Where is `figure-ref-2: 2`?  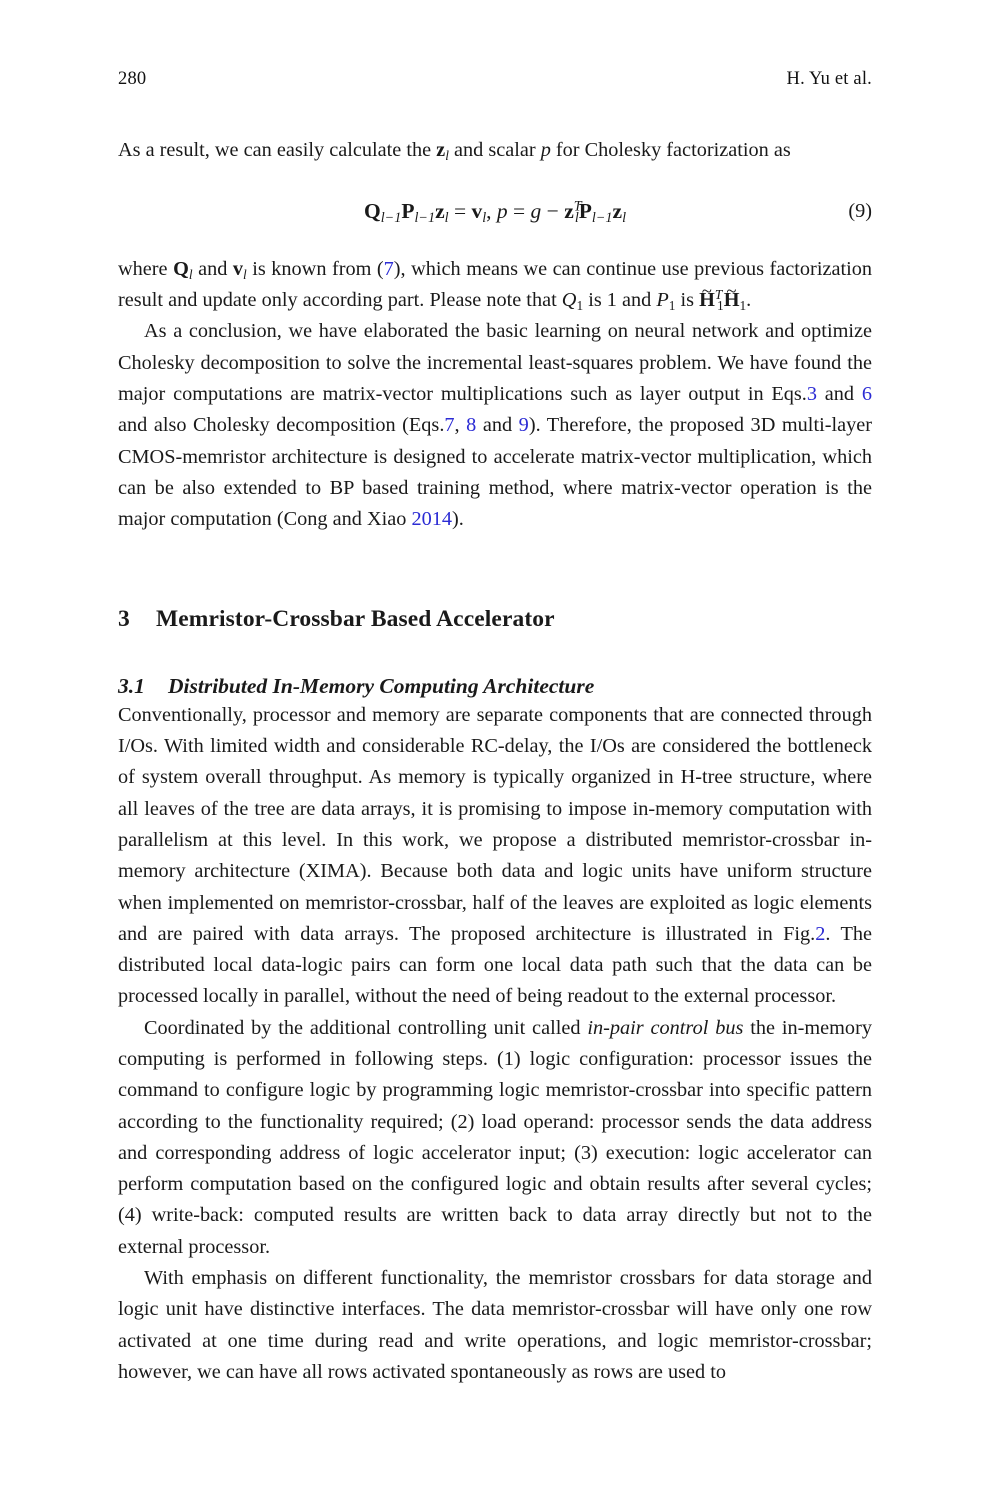
figure-ref-2: 2 is located at coordinates (820, 934).